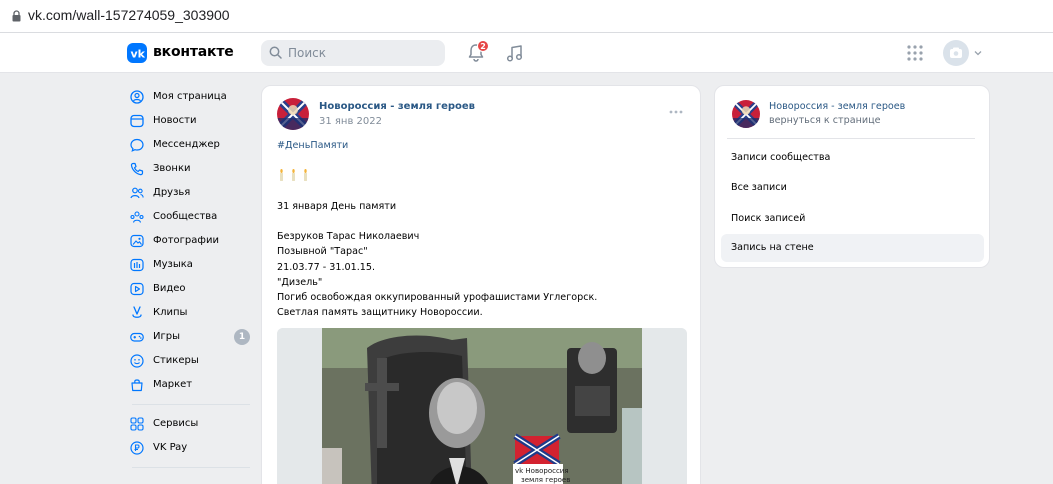  What do you see at coordinates (170, 312) in the screenshot?
I see `sidebar-item-label: Клипы` at bounding box center [170, 312].